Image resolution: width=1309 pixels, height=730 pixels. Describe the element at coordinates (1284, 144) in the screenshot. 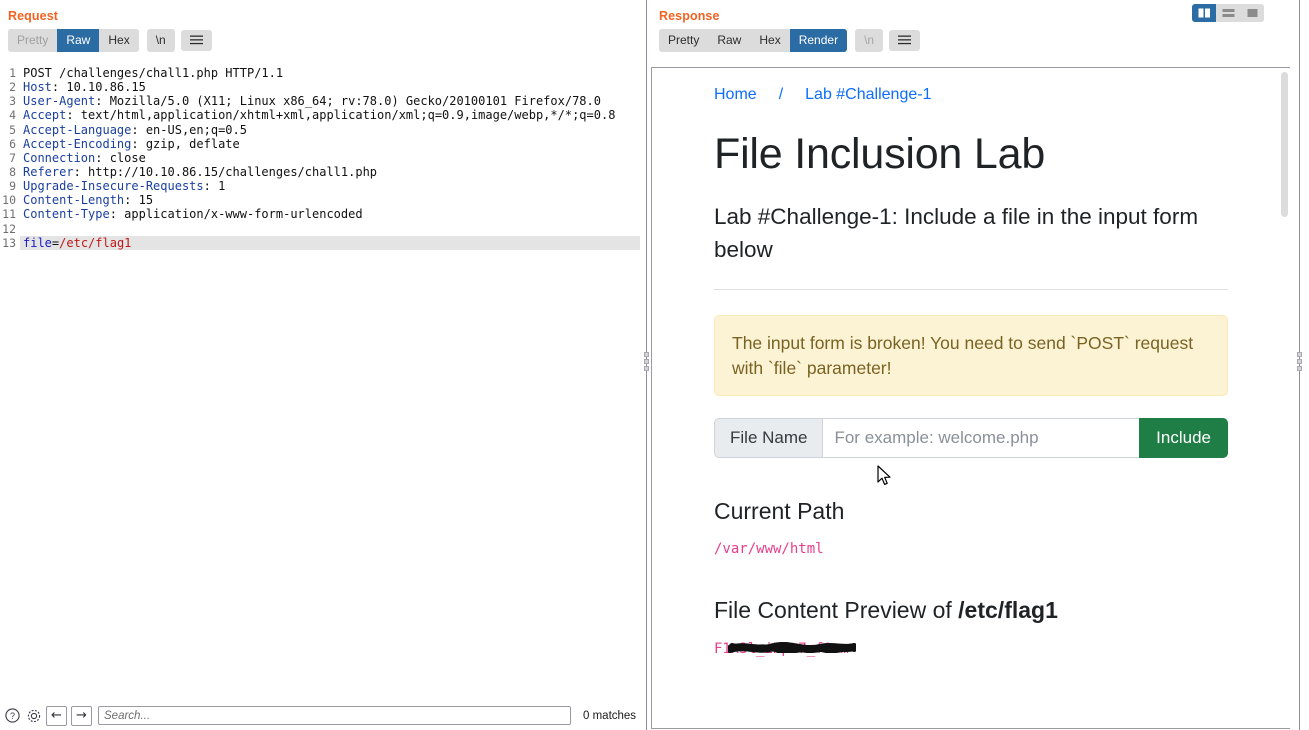

I see `response-scrollbar-thumb` at that location.